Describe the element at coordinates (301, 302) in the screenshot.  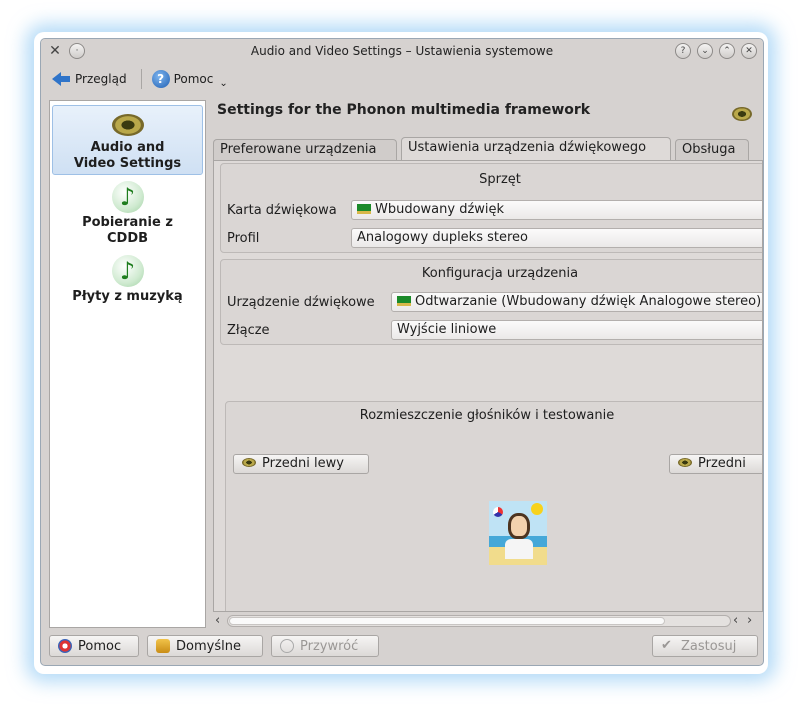
I see `device-label: Urządzenie dźwiękowe` at that location.